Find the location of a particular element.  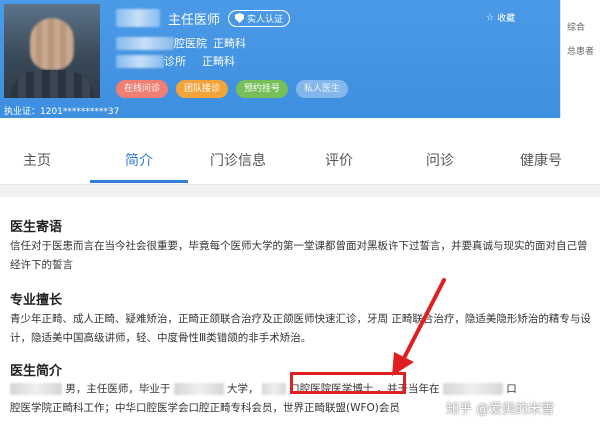

side-stat-label-1: 综合 is located at coordinates (576, 28).